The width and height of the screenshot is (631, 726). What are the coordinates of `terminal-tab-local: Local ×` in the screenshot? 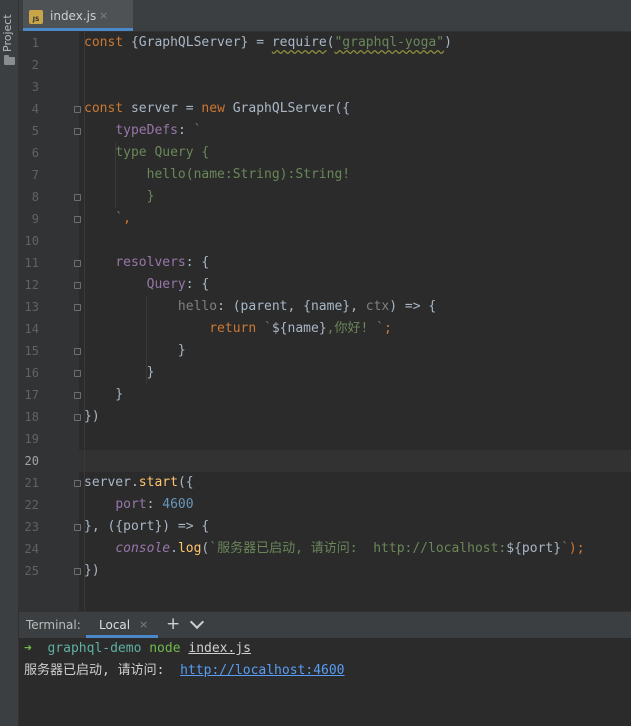 It's located at (122, 625).